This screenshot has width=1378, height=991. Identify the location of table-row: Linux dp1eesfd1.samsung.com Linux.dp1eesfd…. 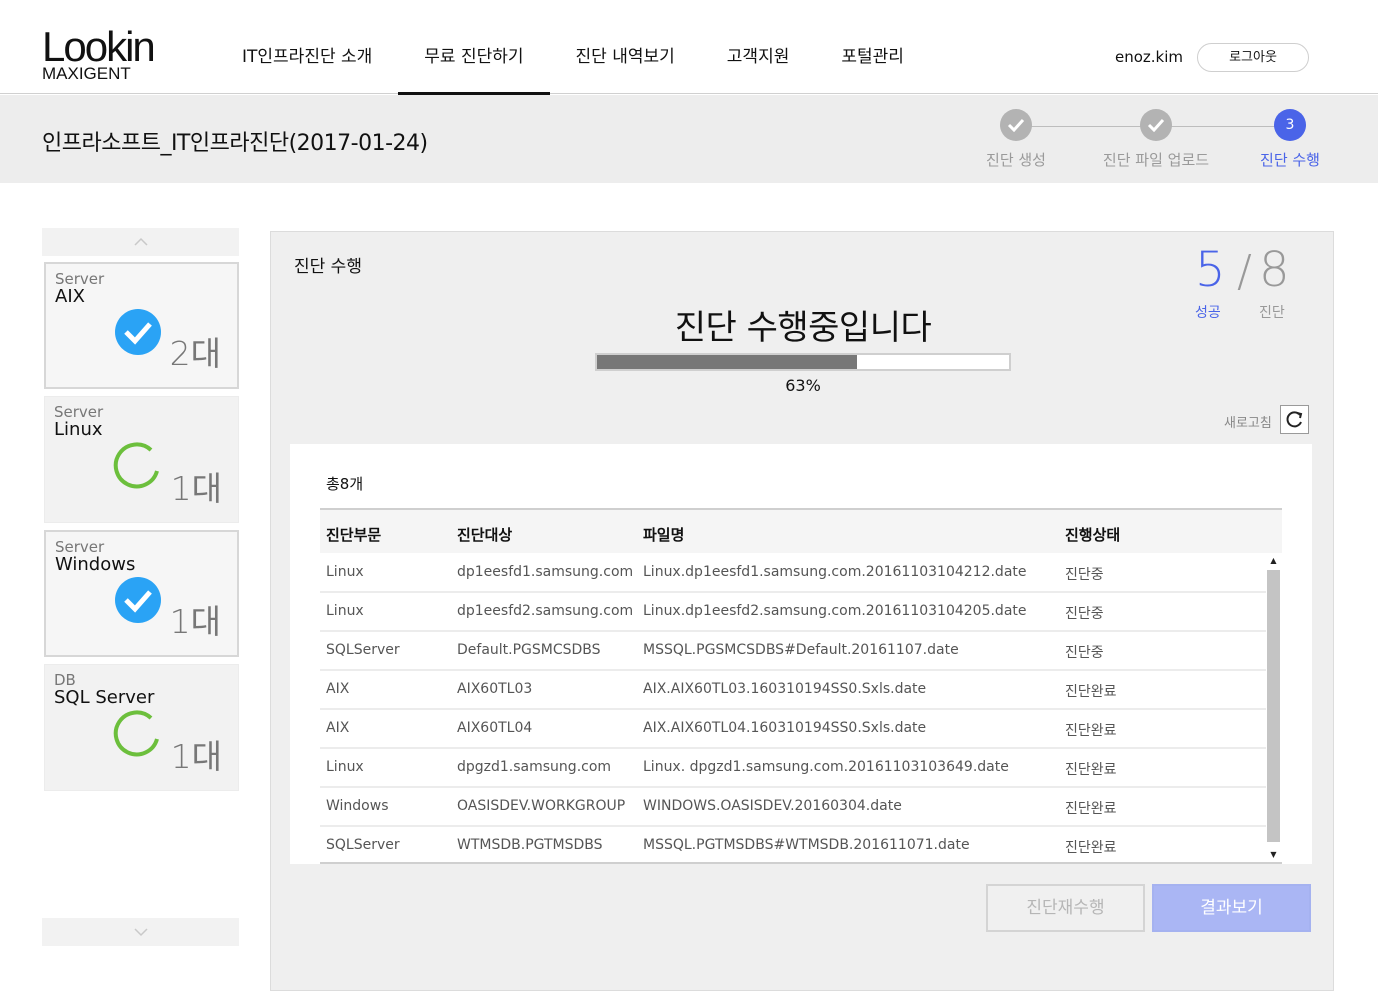
(793, 573).